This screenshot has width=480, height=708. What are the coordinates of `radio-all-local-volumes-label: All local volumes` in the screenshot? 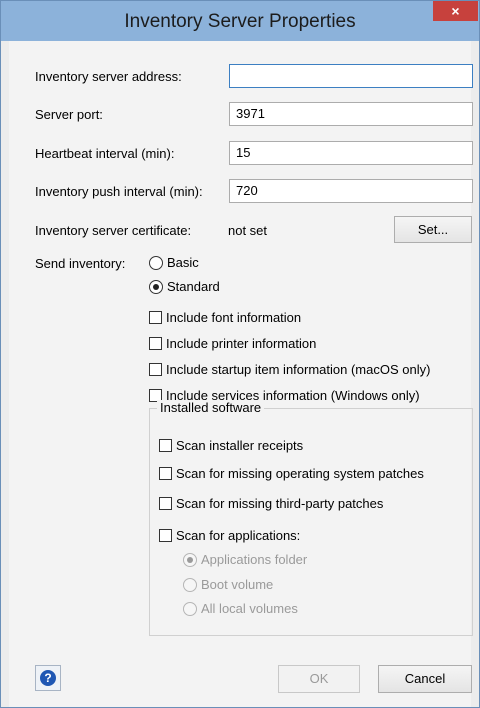 It's located at (249, 608).